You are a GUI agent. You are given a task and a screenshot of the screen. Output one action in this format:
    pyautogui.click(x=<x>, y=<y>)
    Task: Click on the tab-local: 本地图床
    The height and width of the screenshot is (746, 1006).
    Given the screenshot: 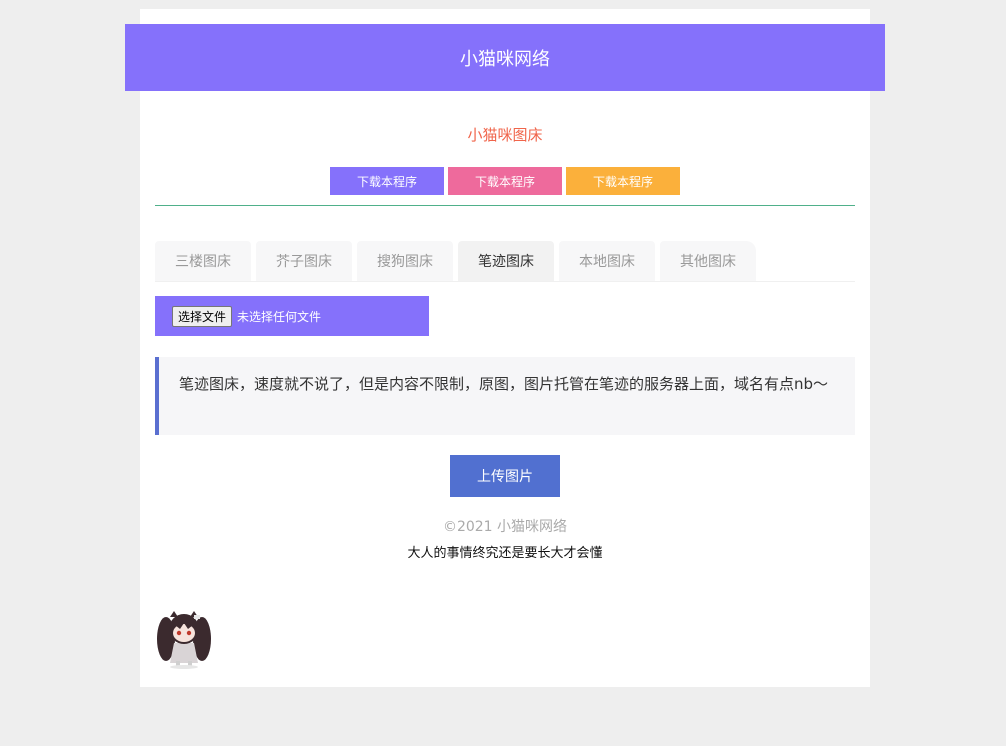 What is the action you would take?
    pyautogui.click(x=607, y=261)
    